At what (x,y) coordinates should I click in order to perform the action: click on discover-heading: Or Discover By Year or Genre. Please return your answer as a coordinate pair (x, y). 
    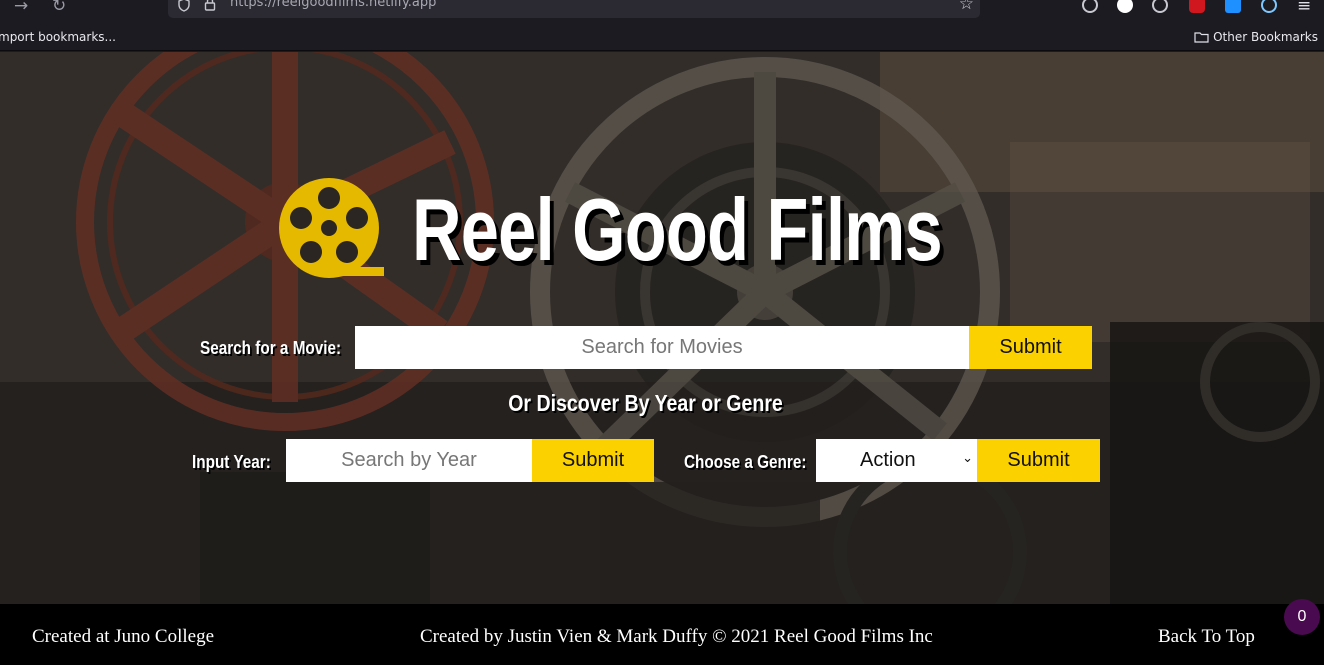
    Looking at the image, I should click on (646, 403).